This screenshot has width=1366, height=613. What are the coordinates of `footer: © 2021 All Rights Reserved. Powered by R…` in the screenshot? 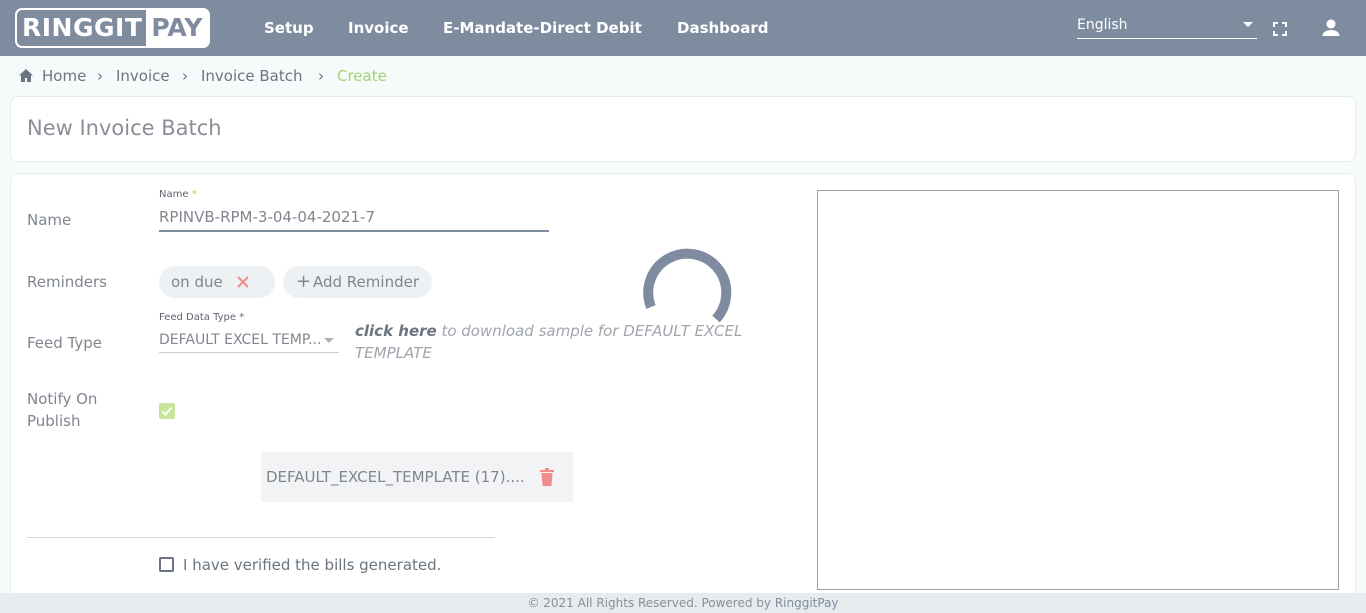 It's located at (683, 603).